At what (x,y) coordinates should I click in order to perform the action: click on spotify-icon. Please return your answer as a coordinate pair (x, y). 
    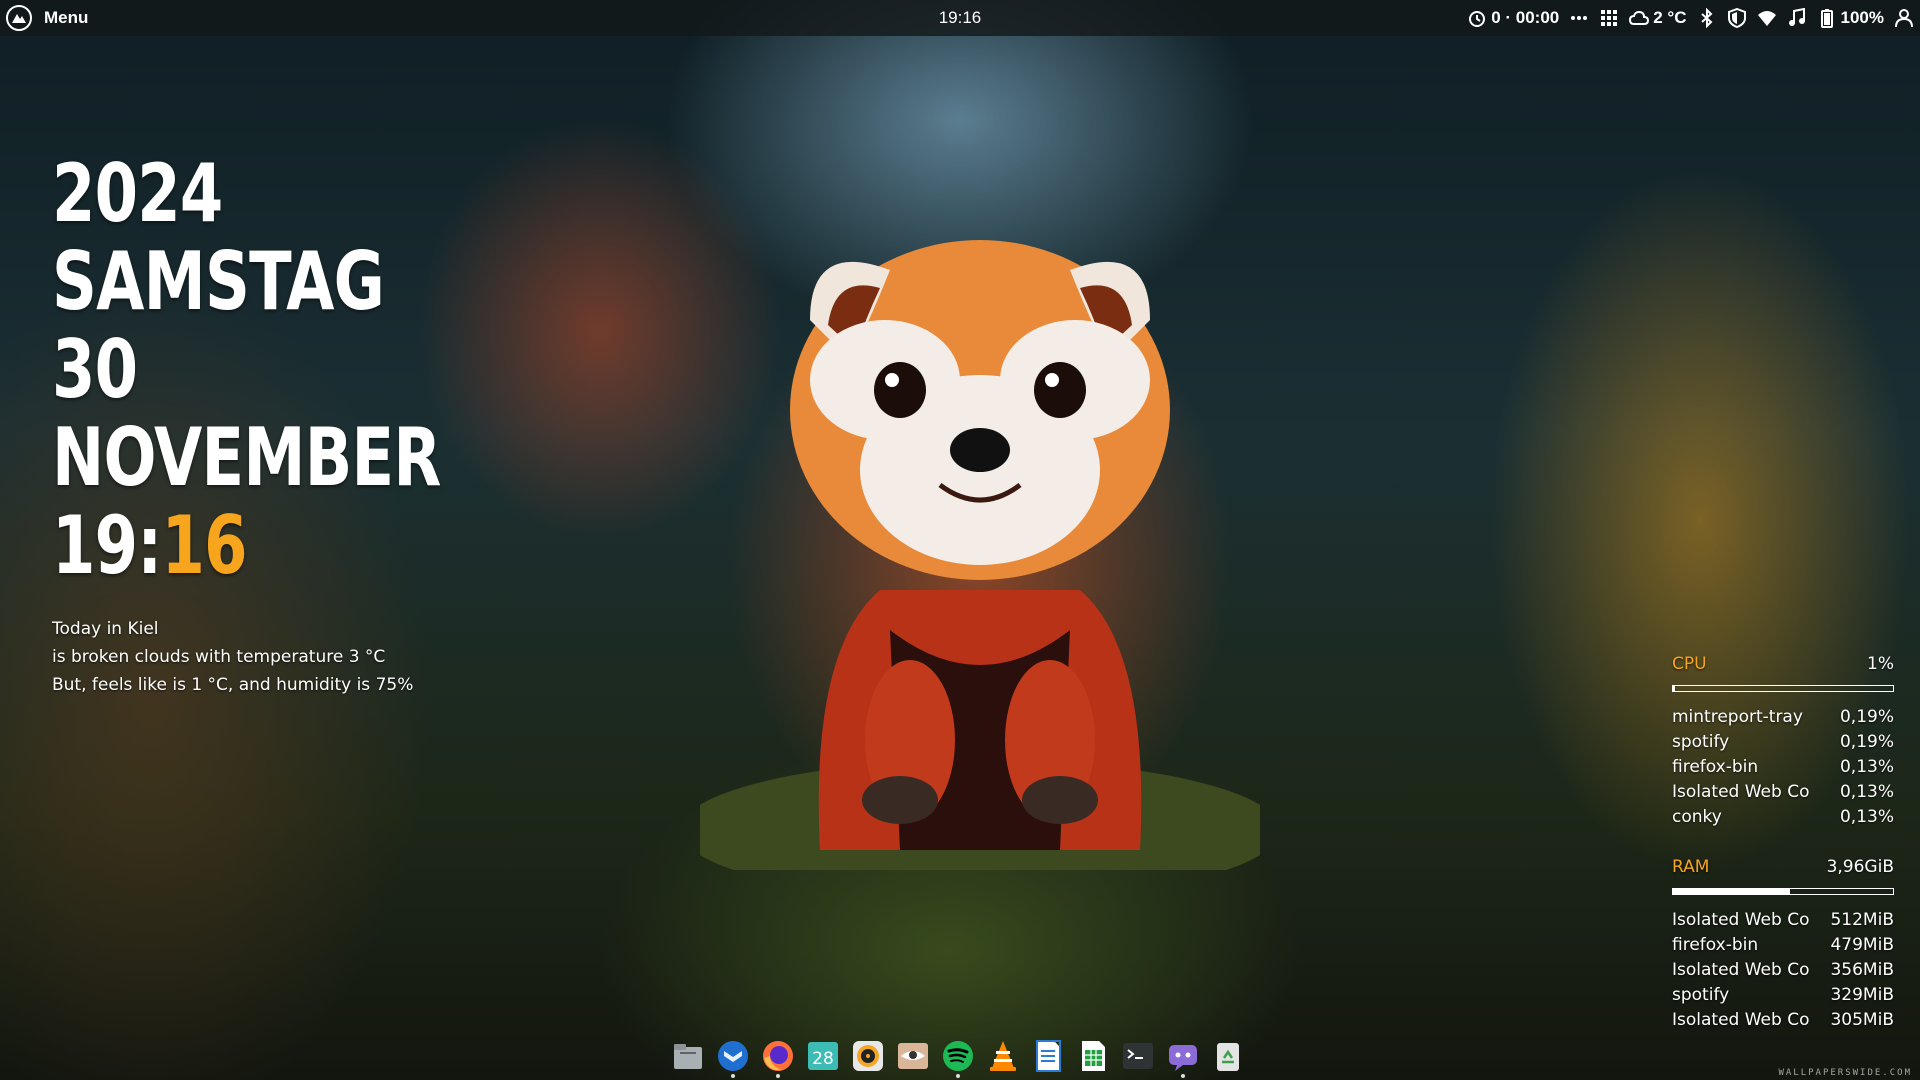
    Looking at the image, I should click on (958, 1056).